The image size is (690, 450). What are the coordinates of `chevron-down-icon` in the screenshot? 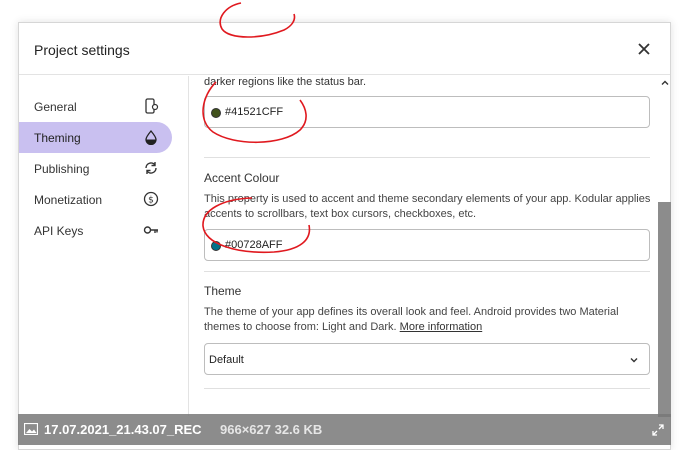 It's located at (634, 360).